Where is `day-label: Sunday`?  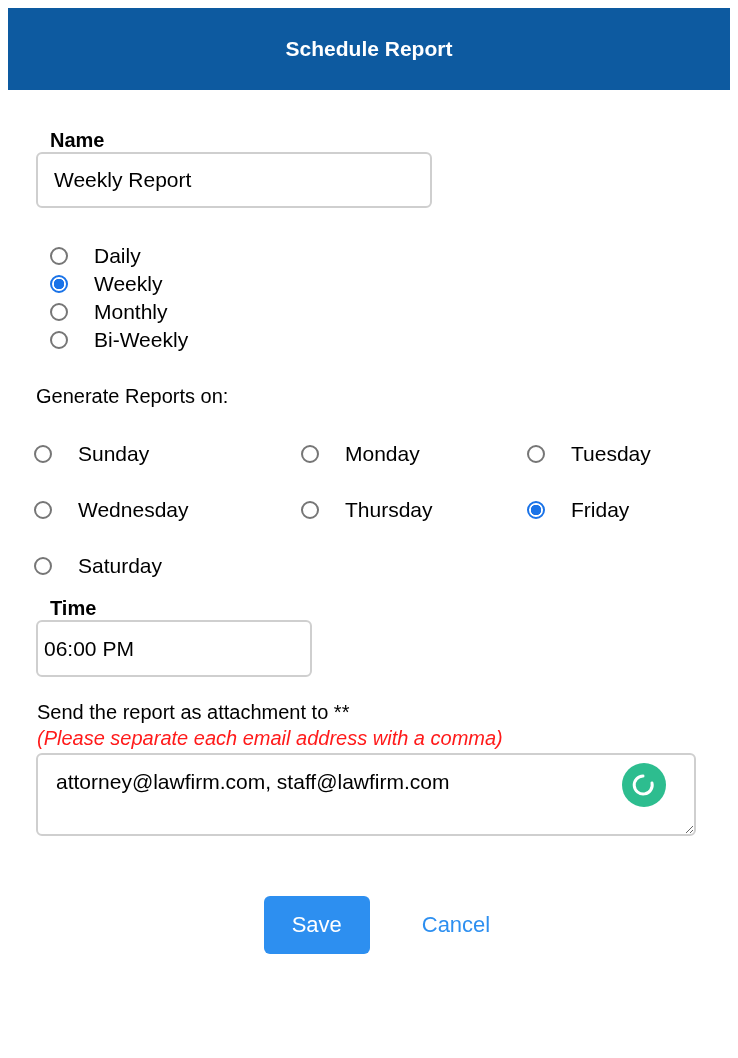 day-label: Sunday is located at coordinates (114, 454).